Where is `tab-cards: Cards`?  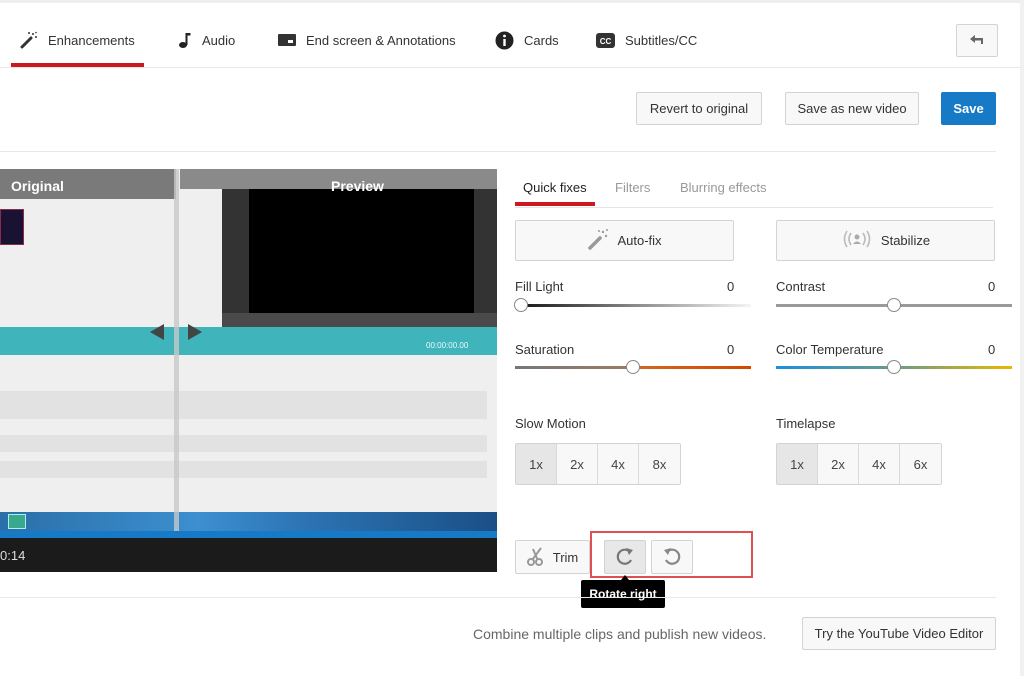
tab-cards: Cards is located at coordinates (527, 40).